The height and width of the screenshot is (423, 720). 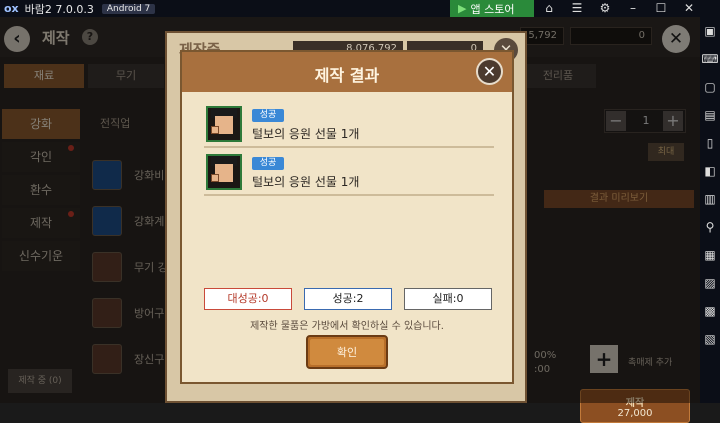 I want to click on close-button: ✕, so click(x=489, y=71).